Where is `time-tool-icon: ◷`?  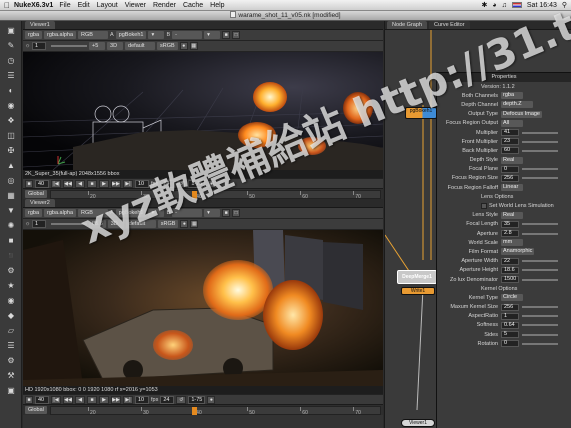 time-tool-icon: ◷ is located at coordinates (11, 60).